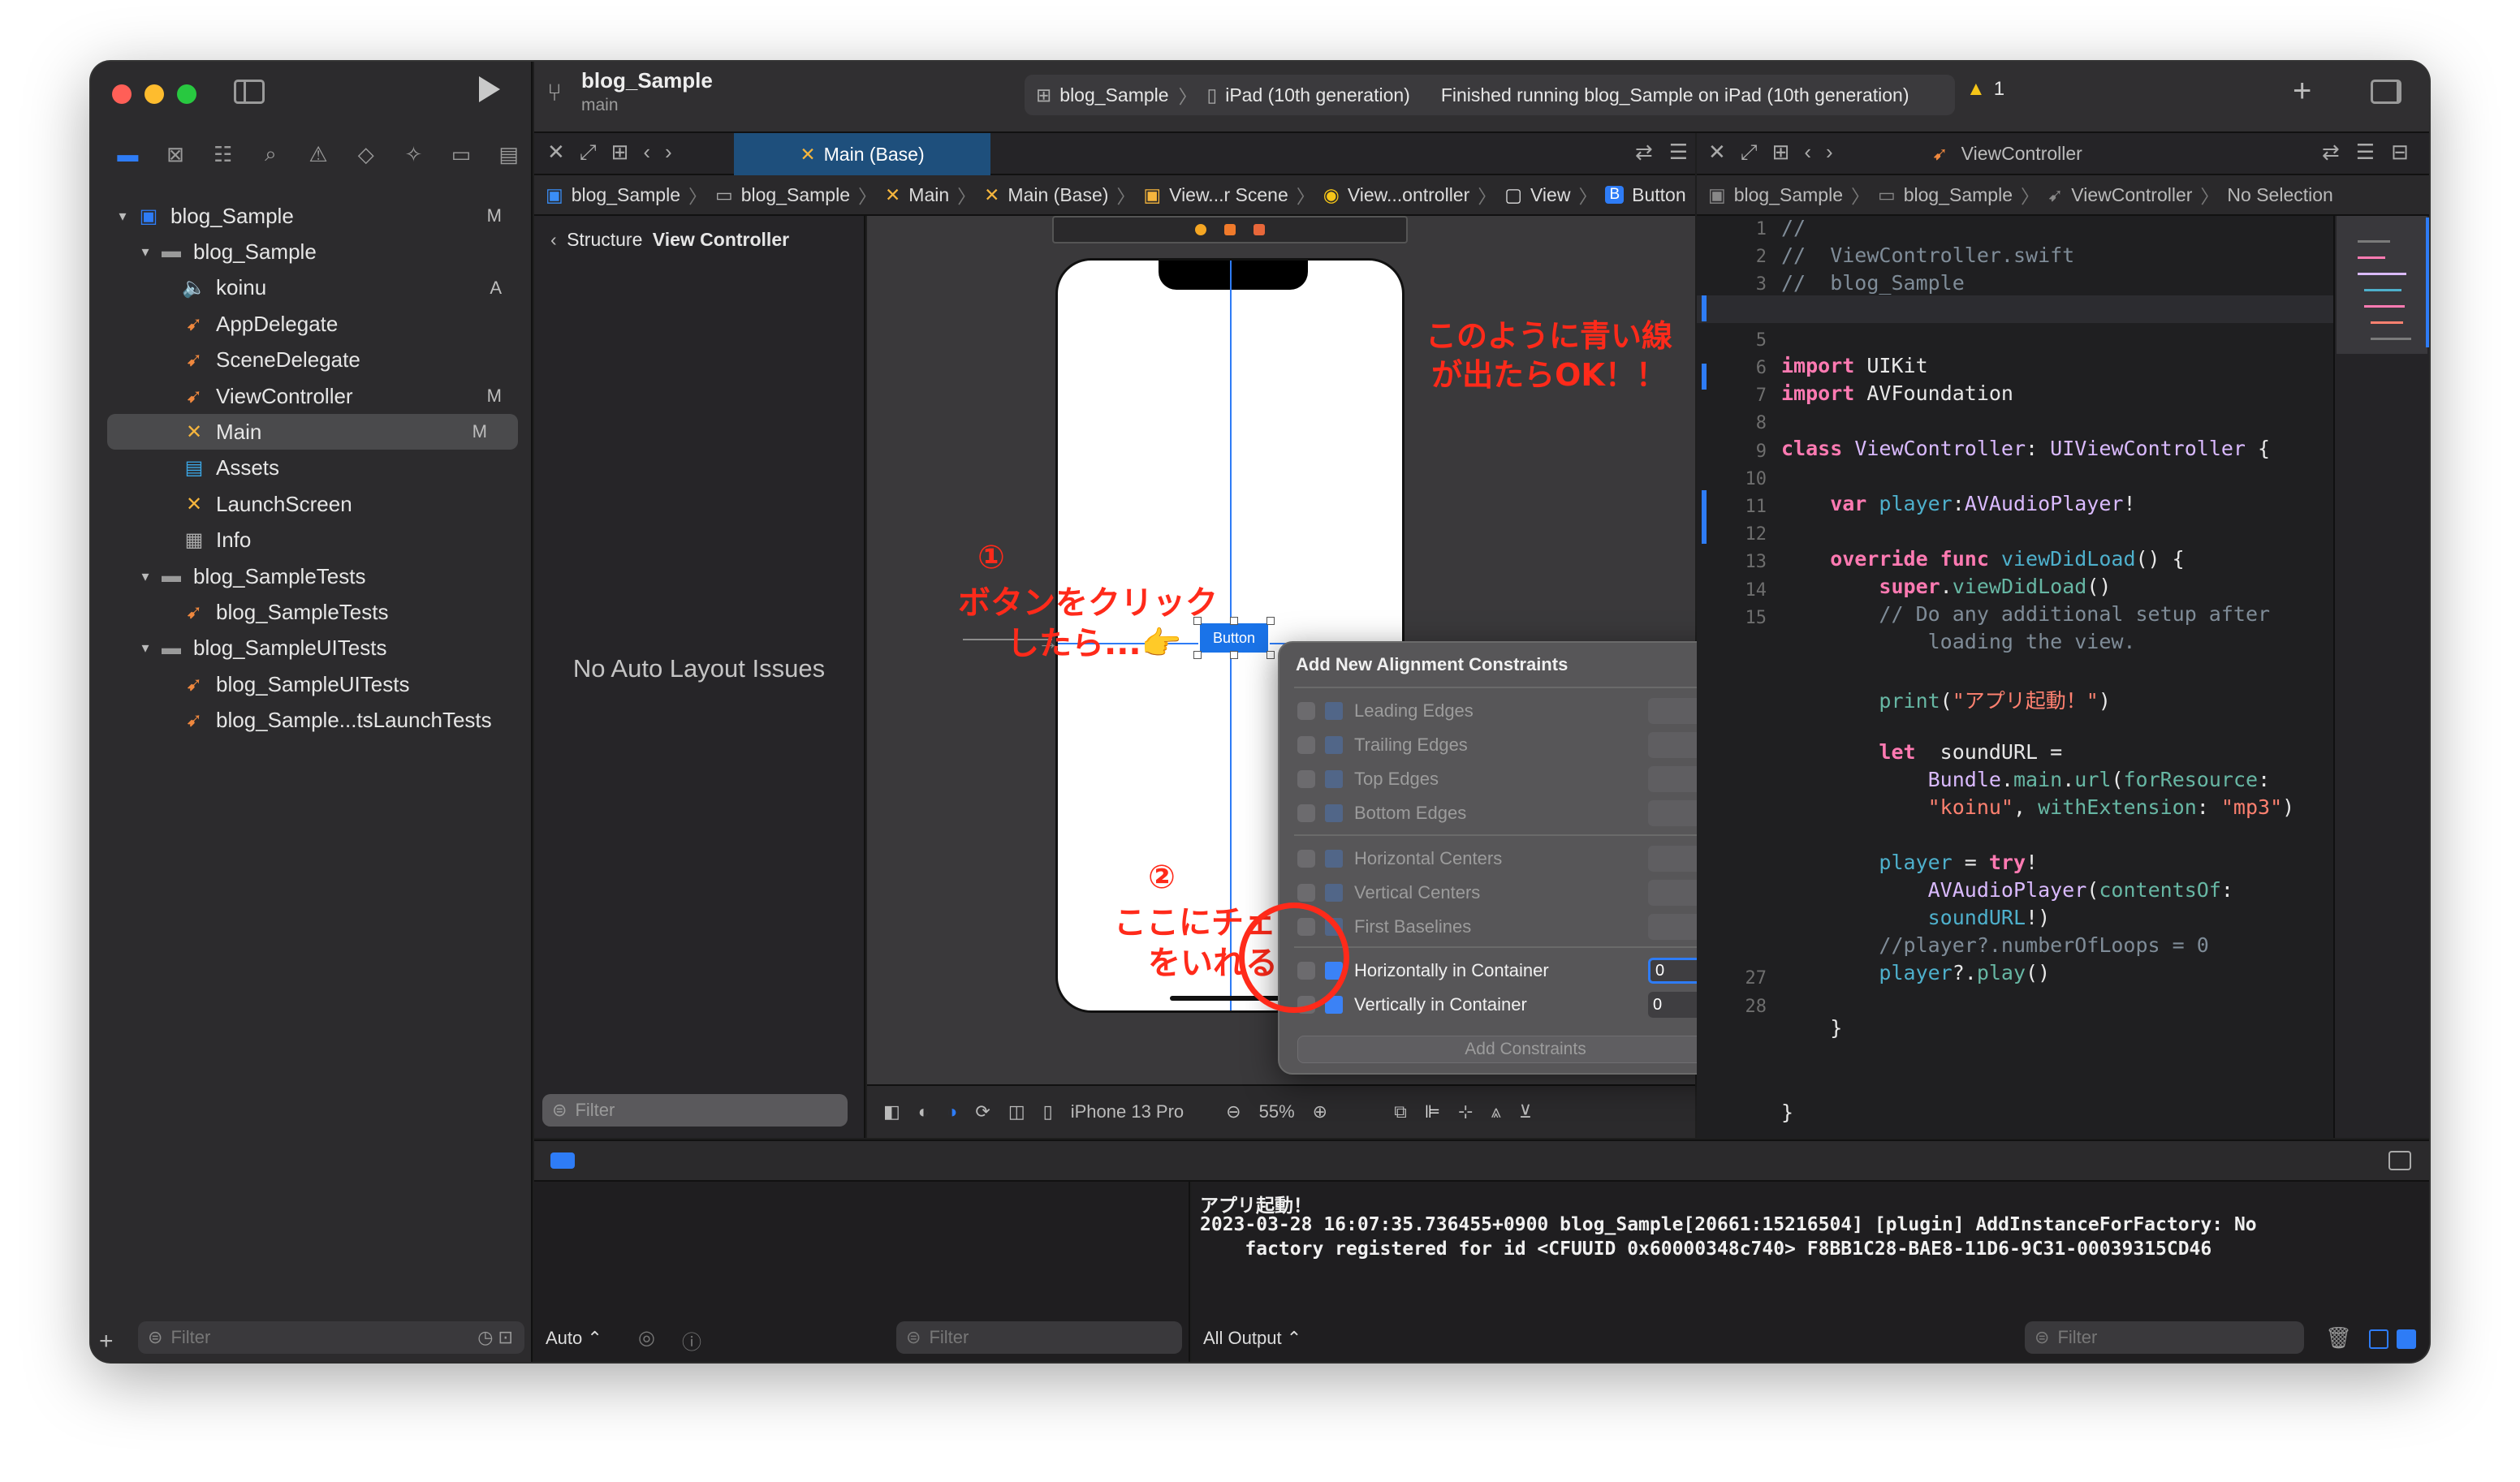 The height and width of the screenshot is (1482, 2520). I want to click on first-responder-dock-icon, so click(1230, 229).